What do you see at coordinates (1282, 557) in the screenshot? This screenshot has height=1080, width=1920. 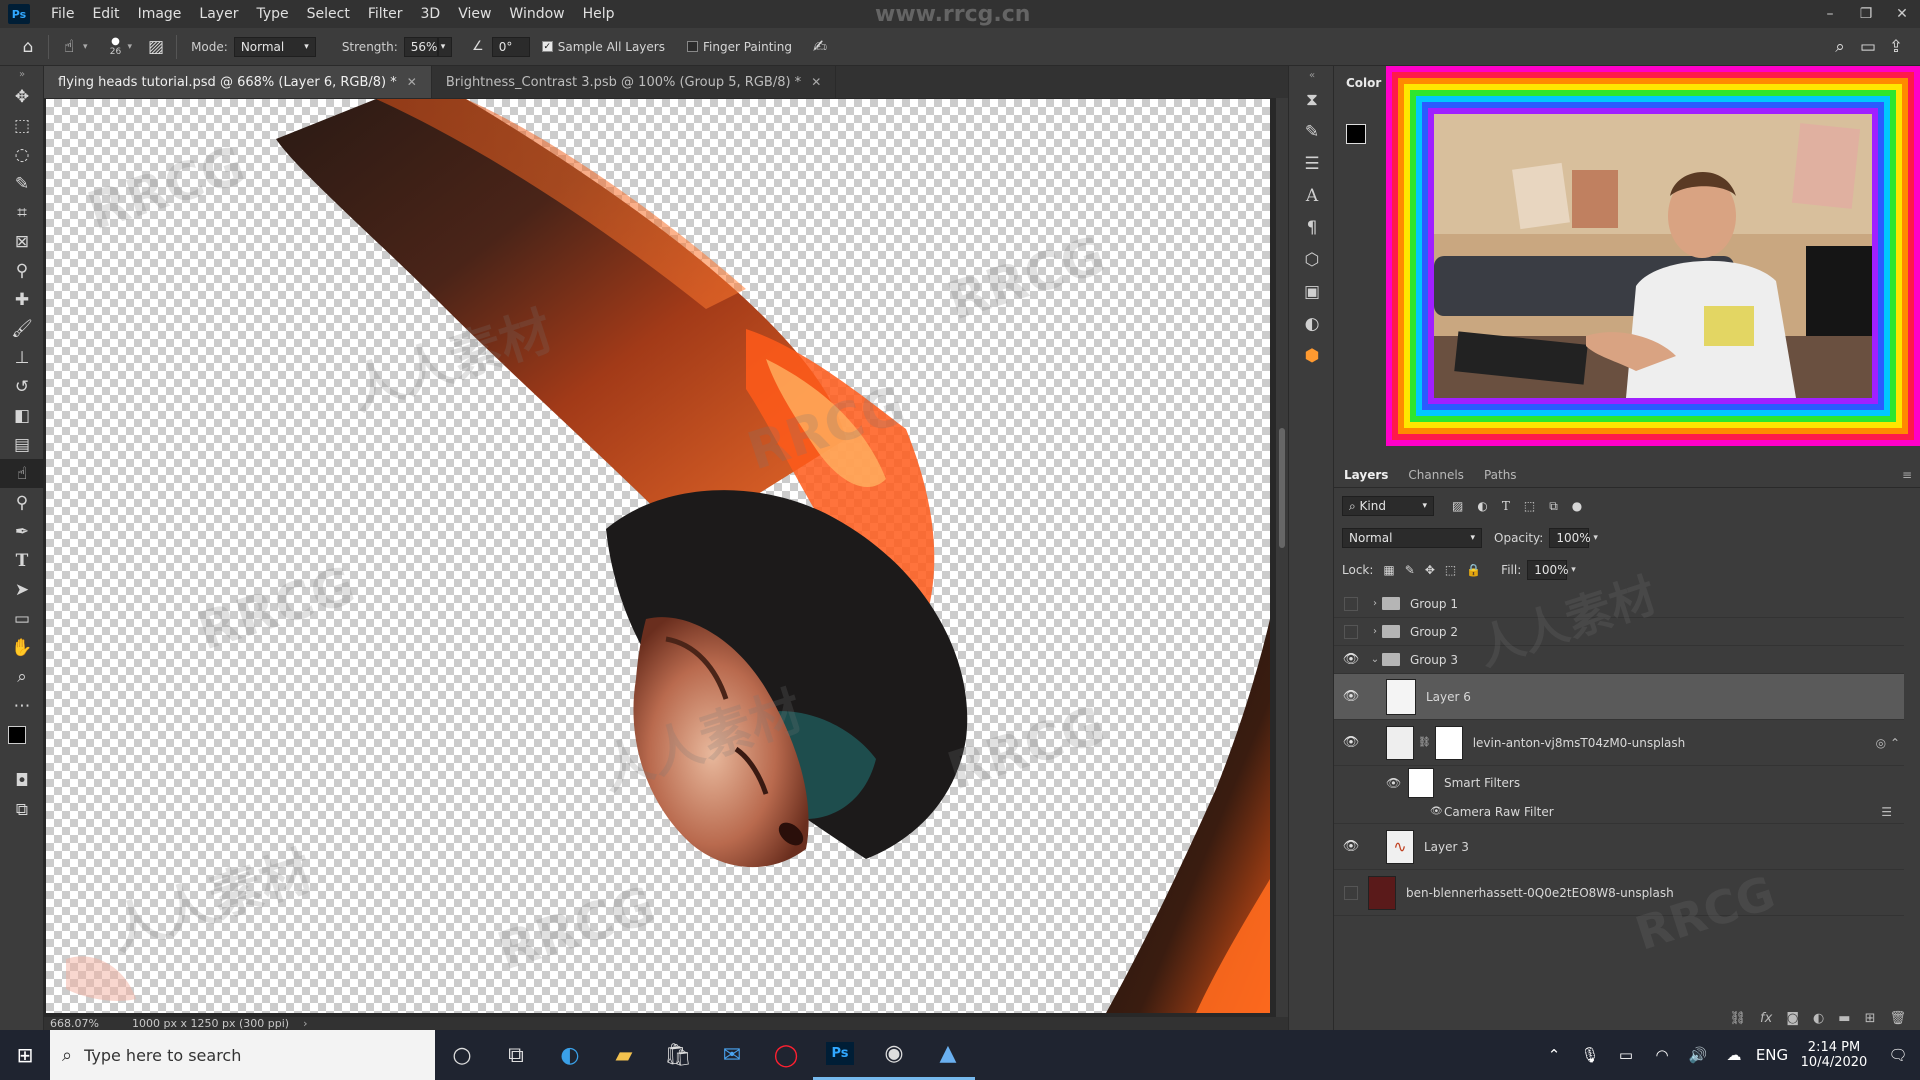 I see `vertical-scrollbar` at bounding box center [1282, 557].